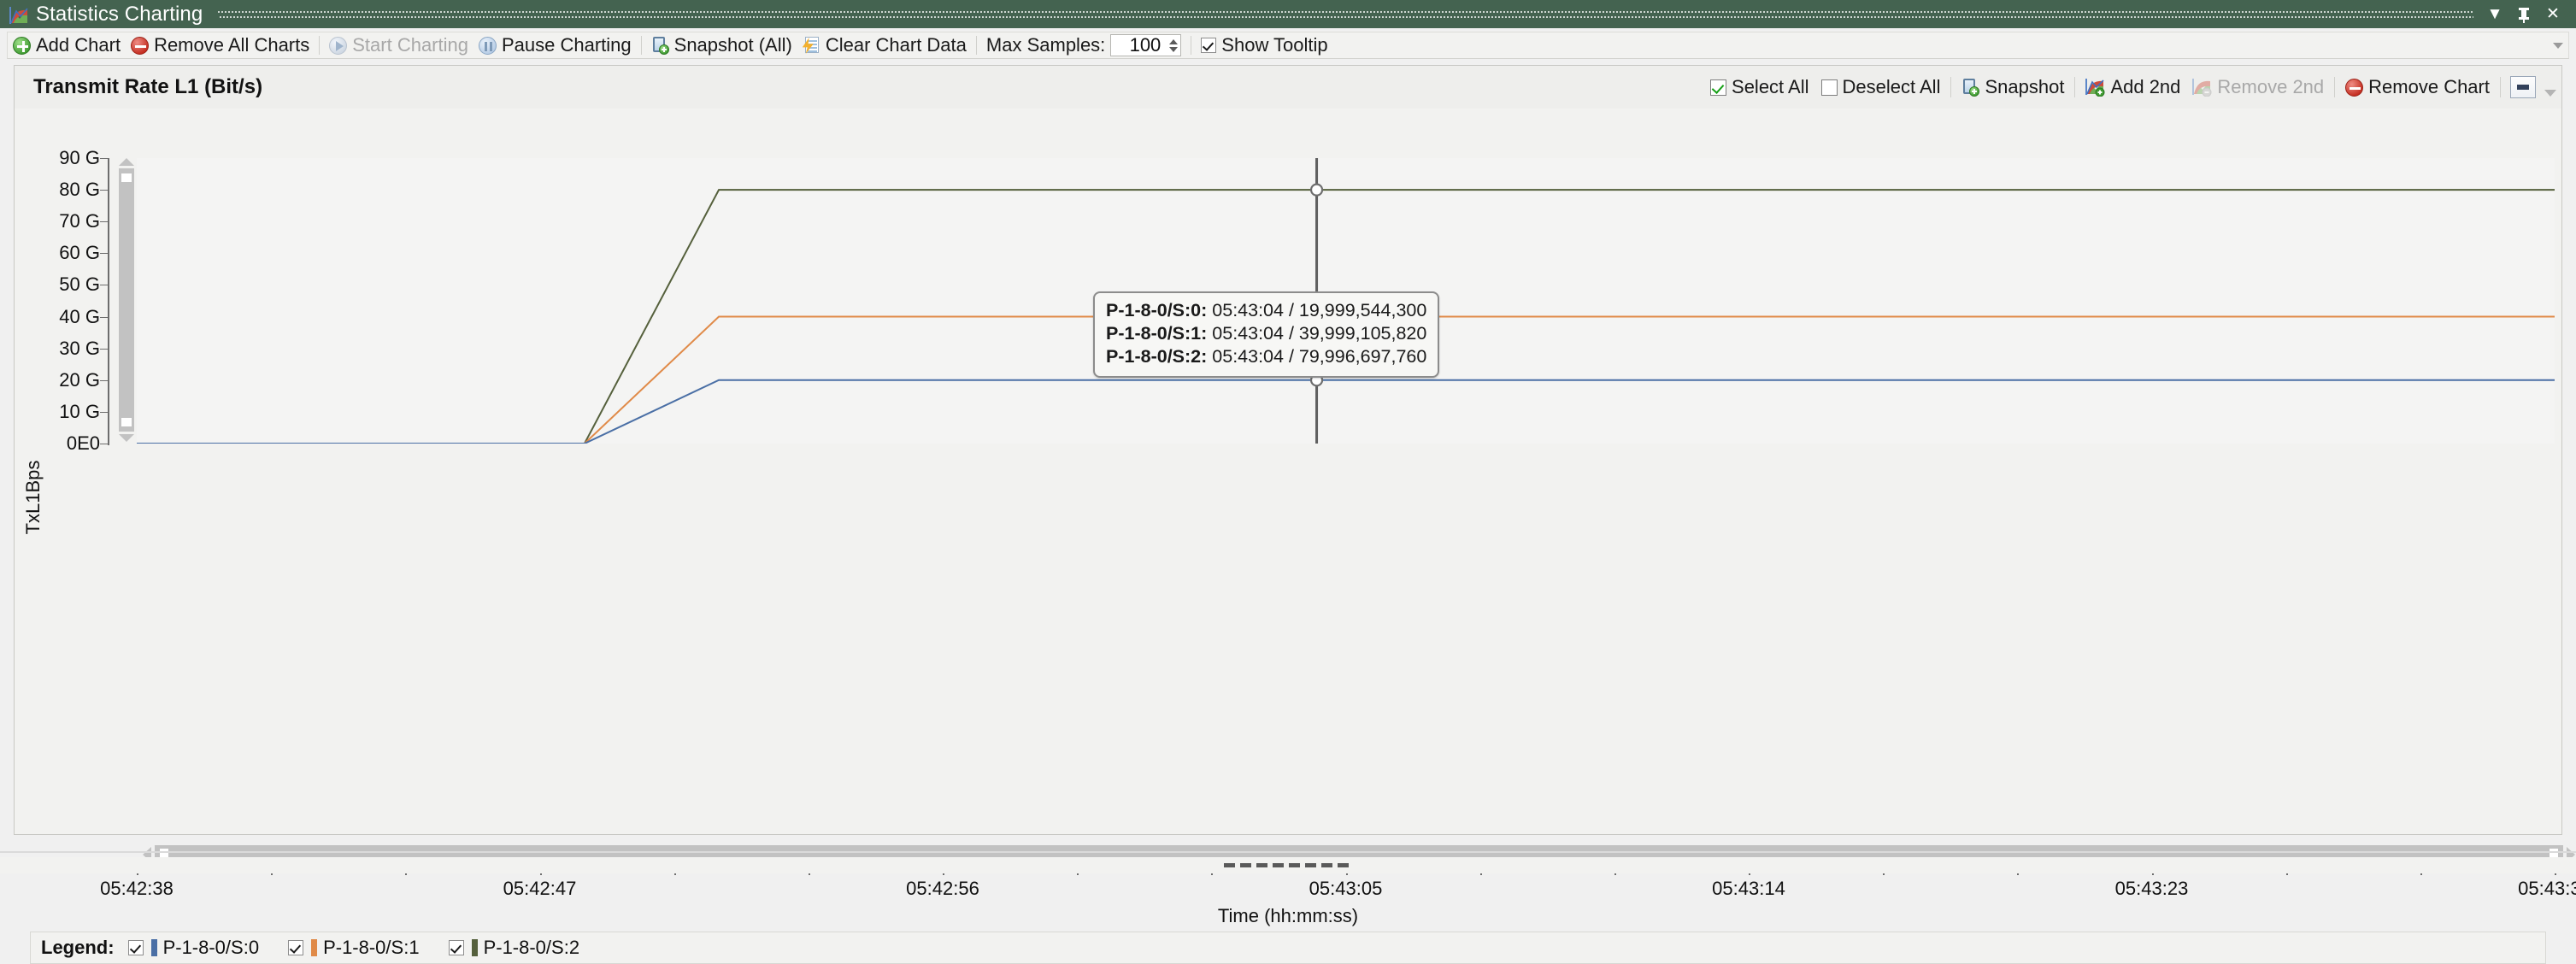 This screenshot has height=964, width=2576. What do you see at coordinates (2552, 14) in the screenshot?
I see `close-window-icon: ✕` at bounding box center [2552, 14].